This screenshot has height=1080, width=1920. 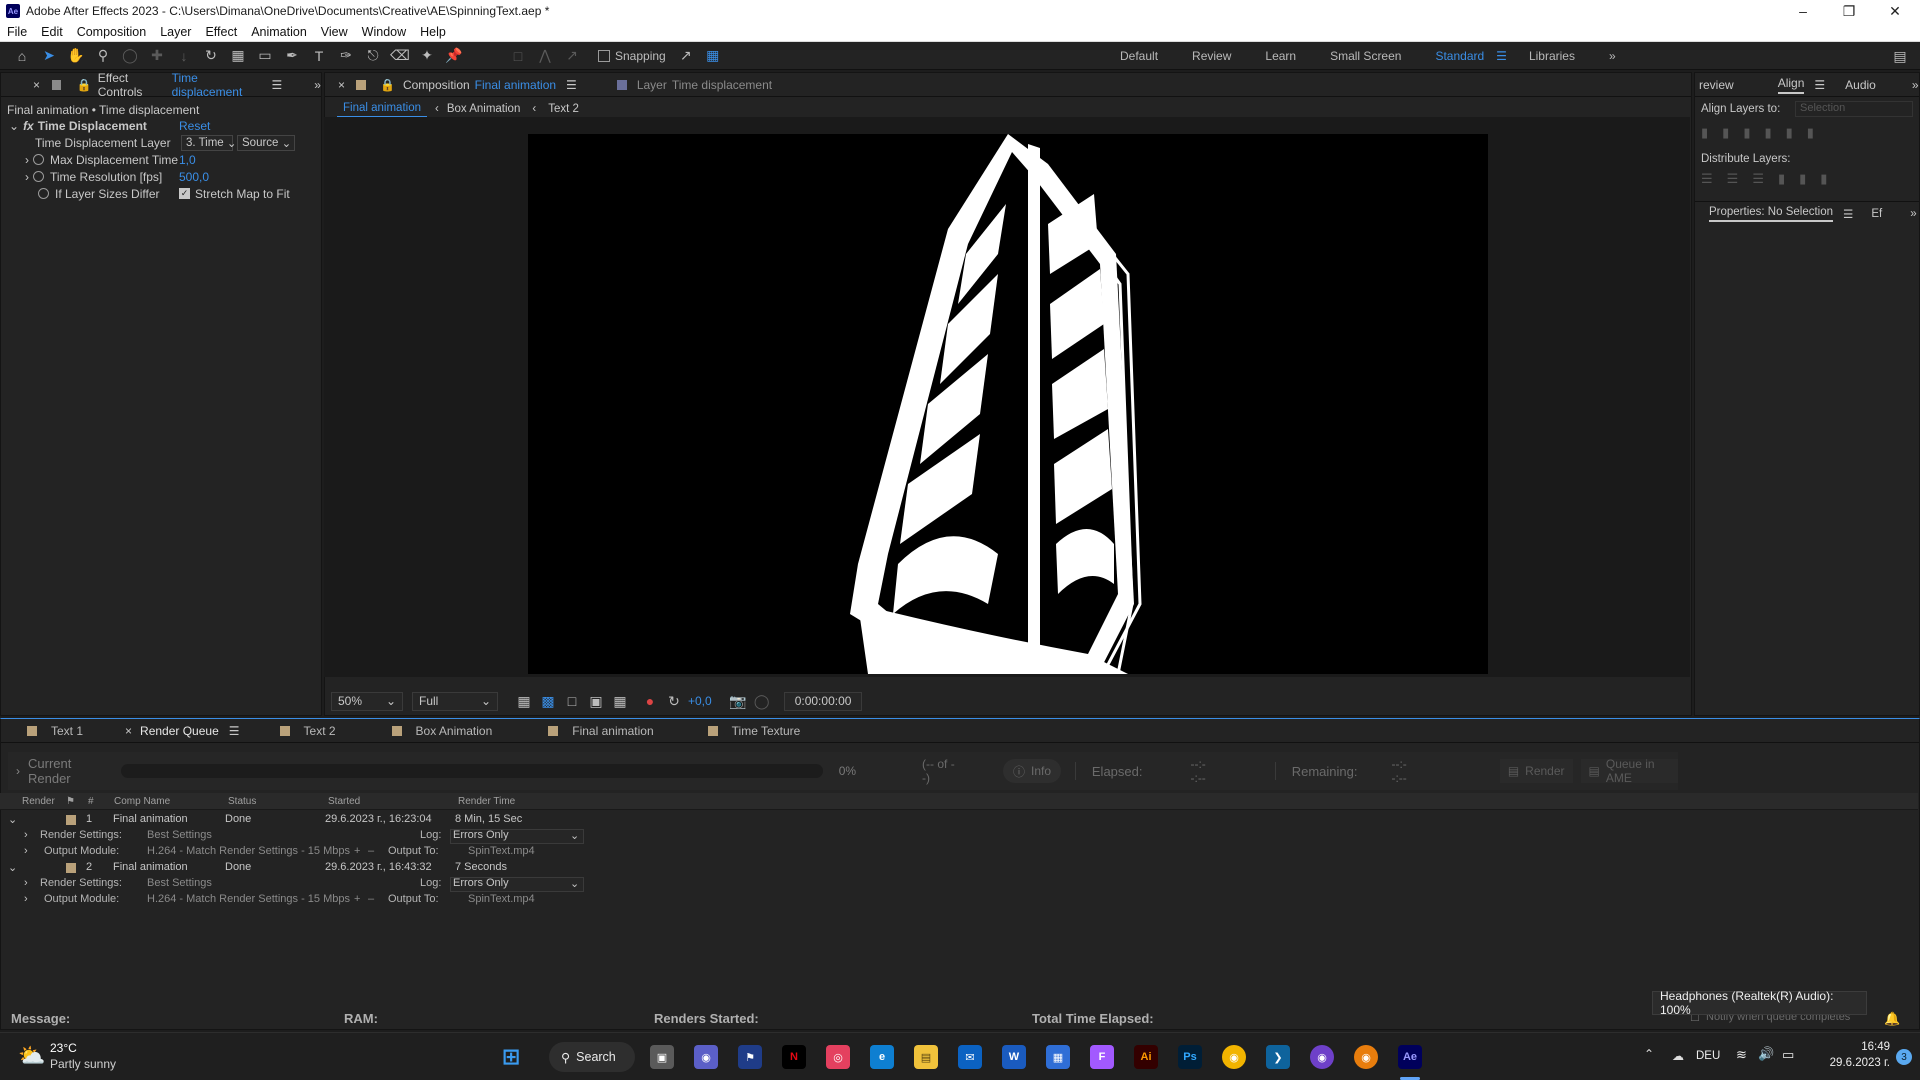 I want to click on battery-icon: ▭, so click(x=1788, y=1055).